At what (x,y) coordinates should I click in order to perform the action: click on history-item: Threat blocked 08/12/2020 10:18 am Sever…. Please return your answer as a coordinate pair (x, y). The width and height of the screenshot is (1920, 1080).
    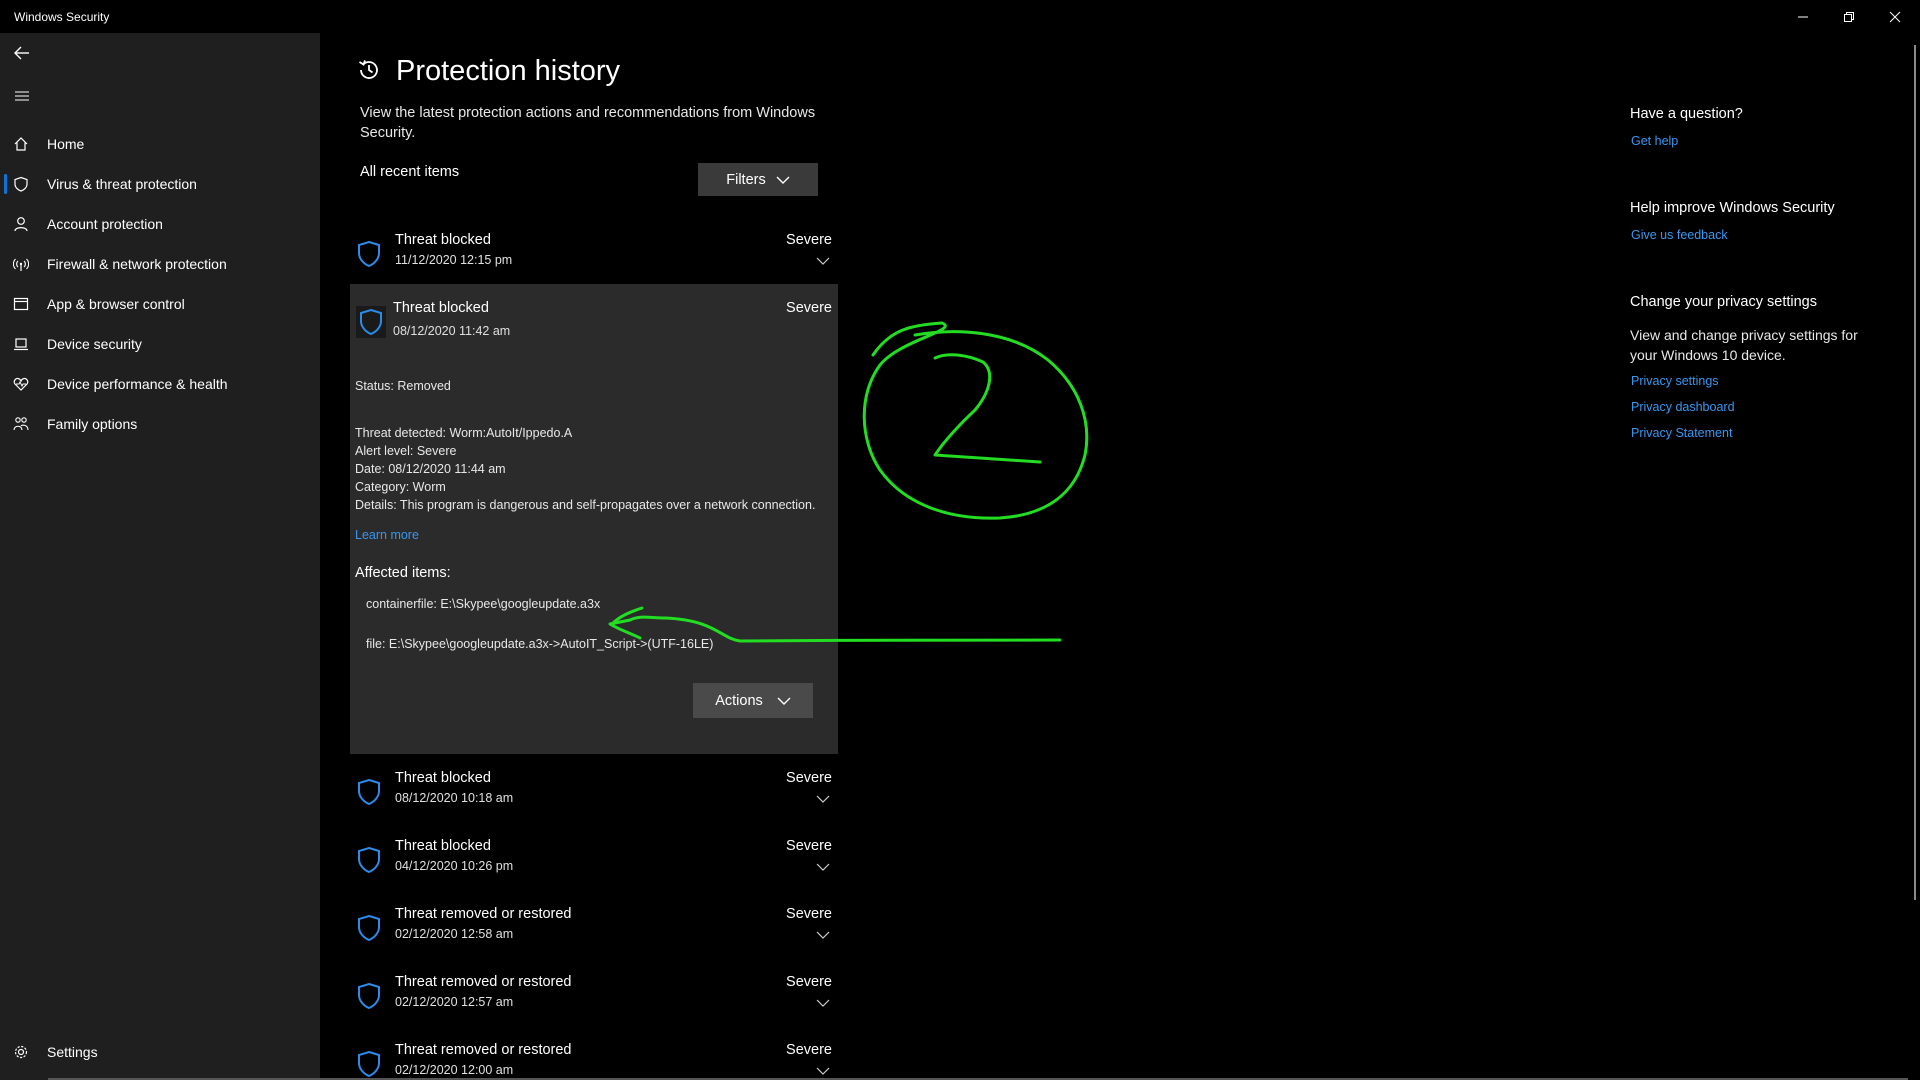
    Looking at the image, I should click on (594, 794).